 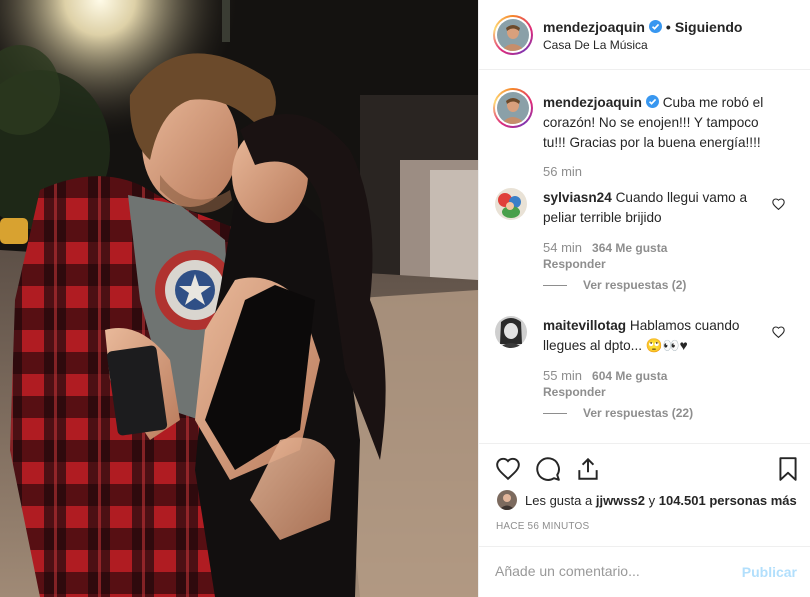 What do you see at coordinates (542, 526) in the screenshot?
I see `post-timestamp: HACE 56 MINUTOS` at bounding box center [542, 526].